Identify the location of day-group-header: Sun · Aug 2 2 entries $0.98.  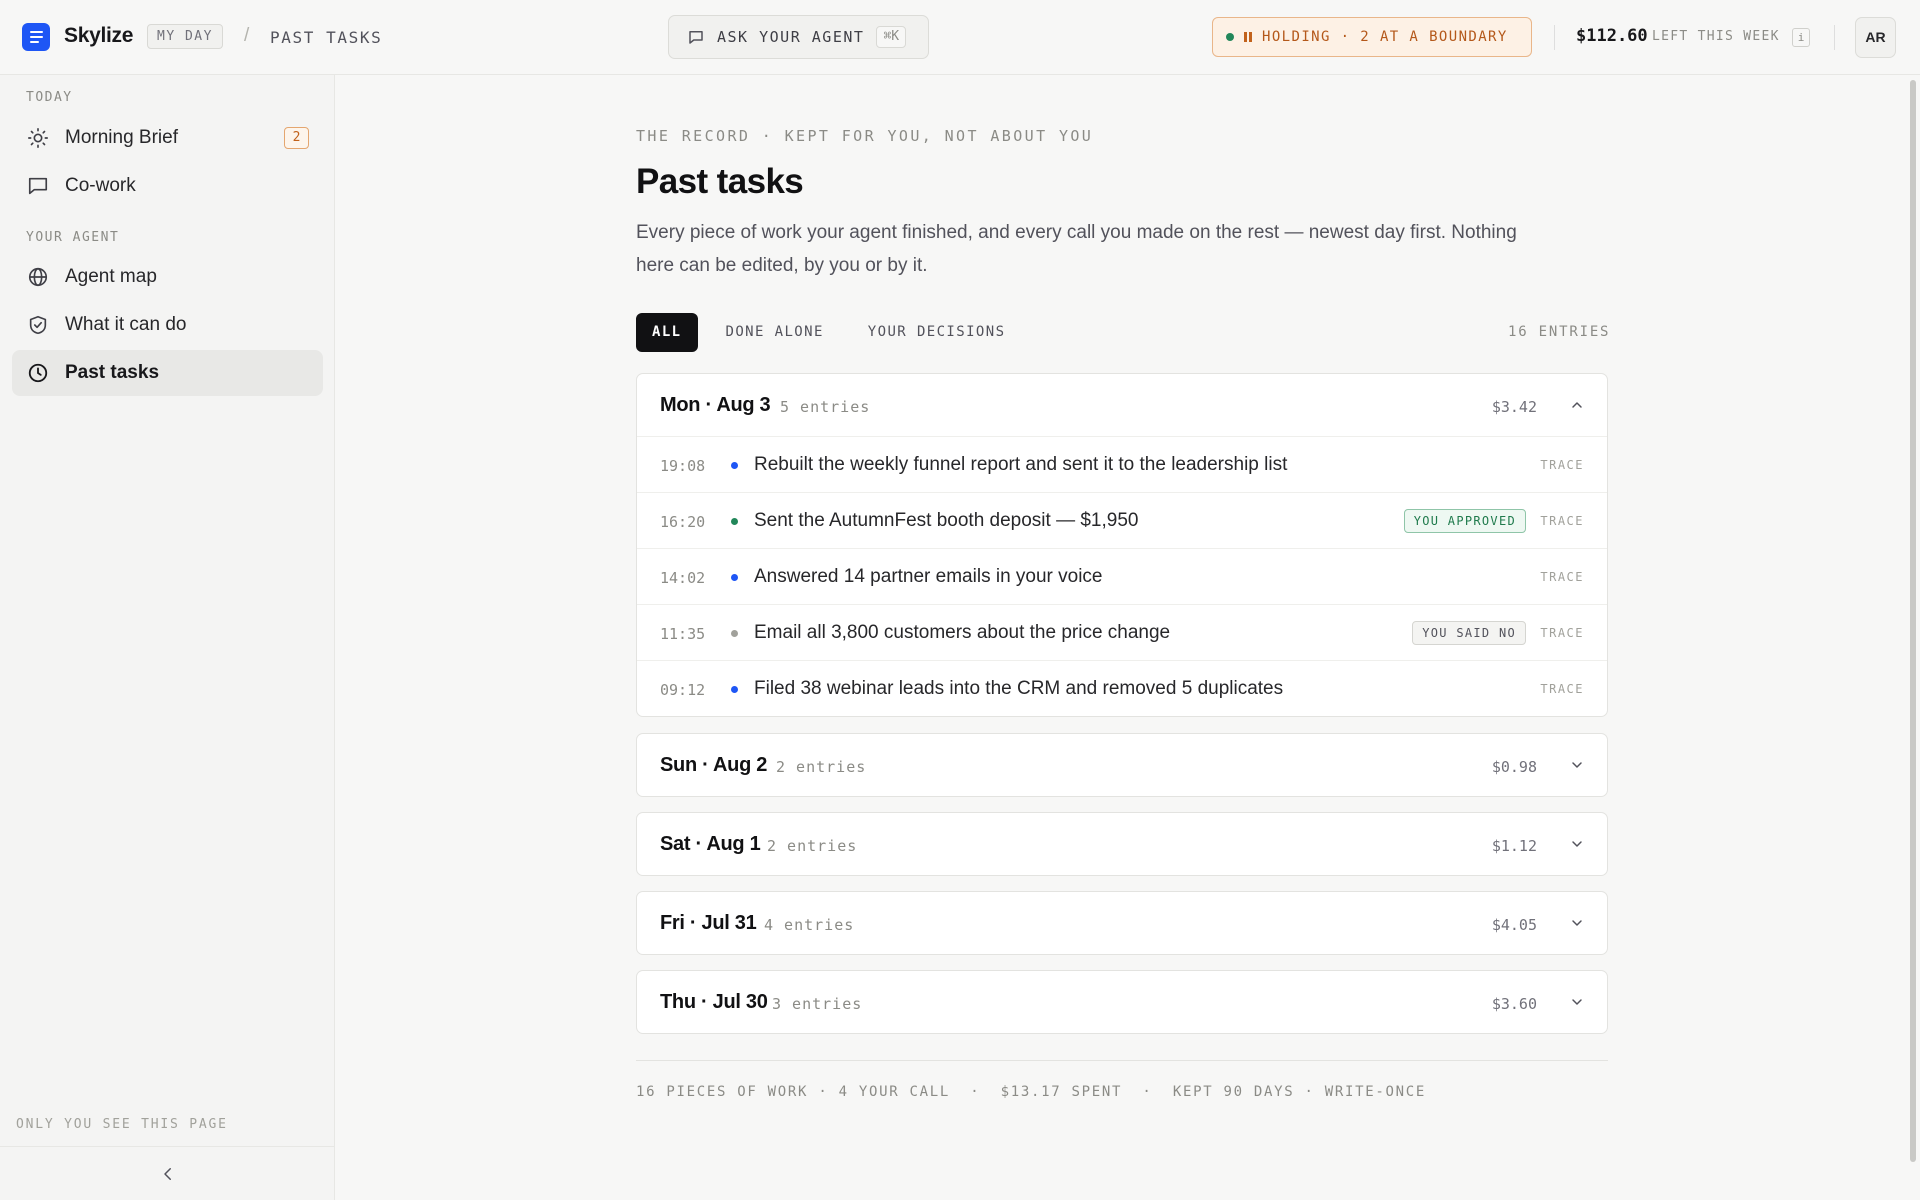
(1122, 765).